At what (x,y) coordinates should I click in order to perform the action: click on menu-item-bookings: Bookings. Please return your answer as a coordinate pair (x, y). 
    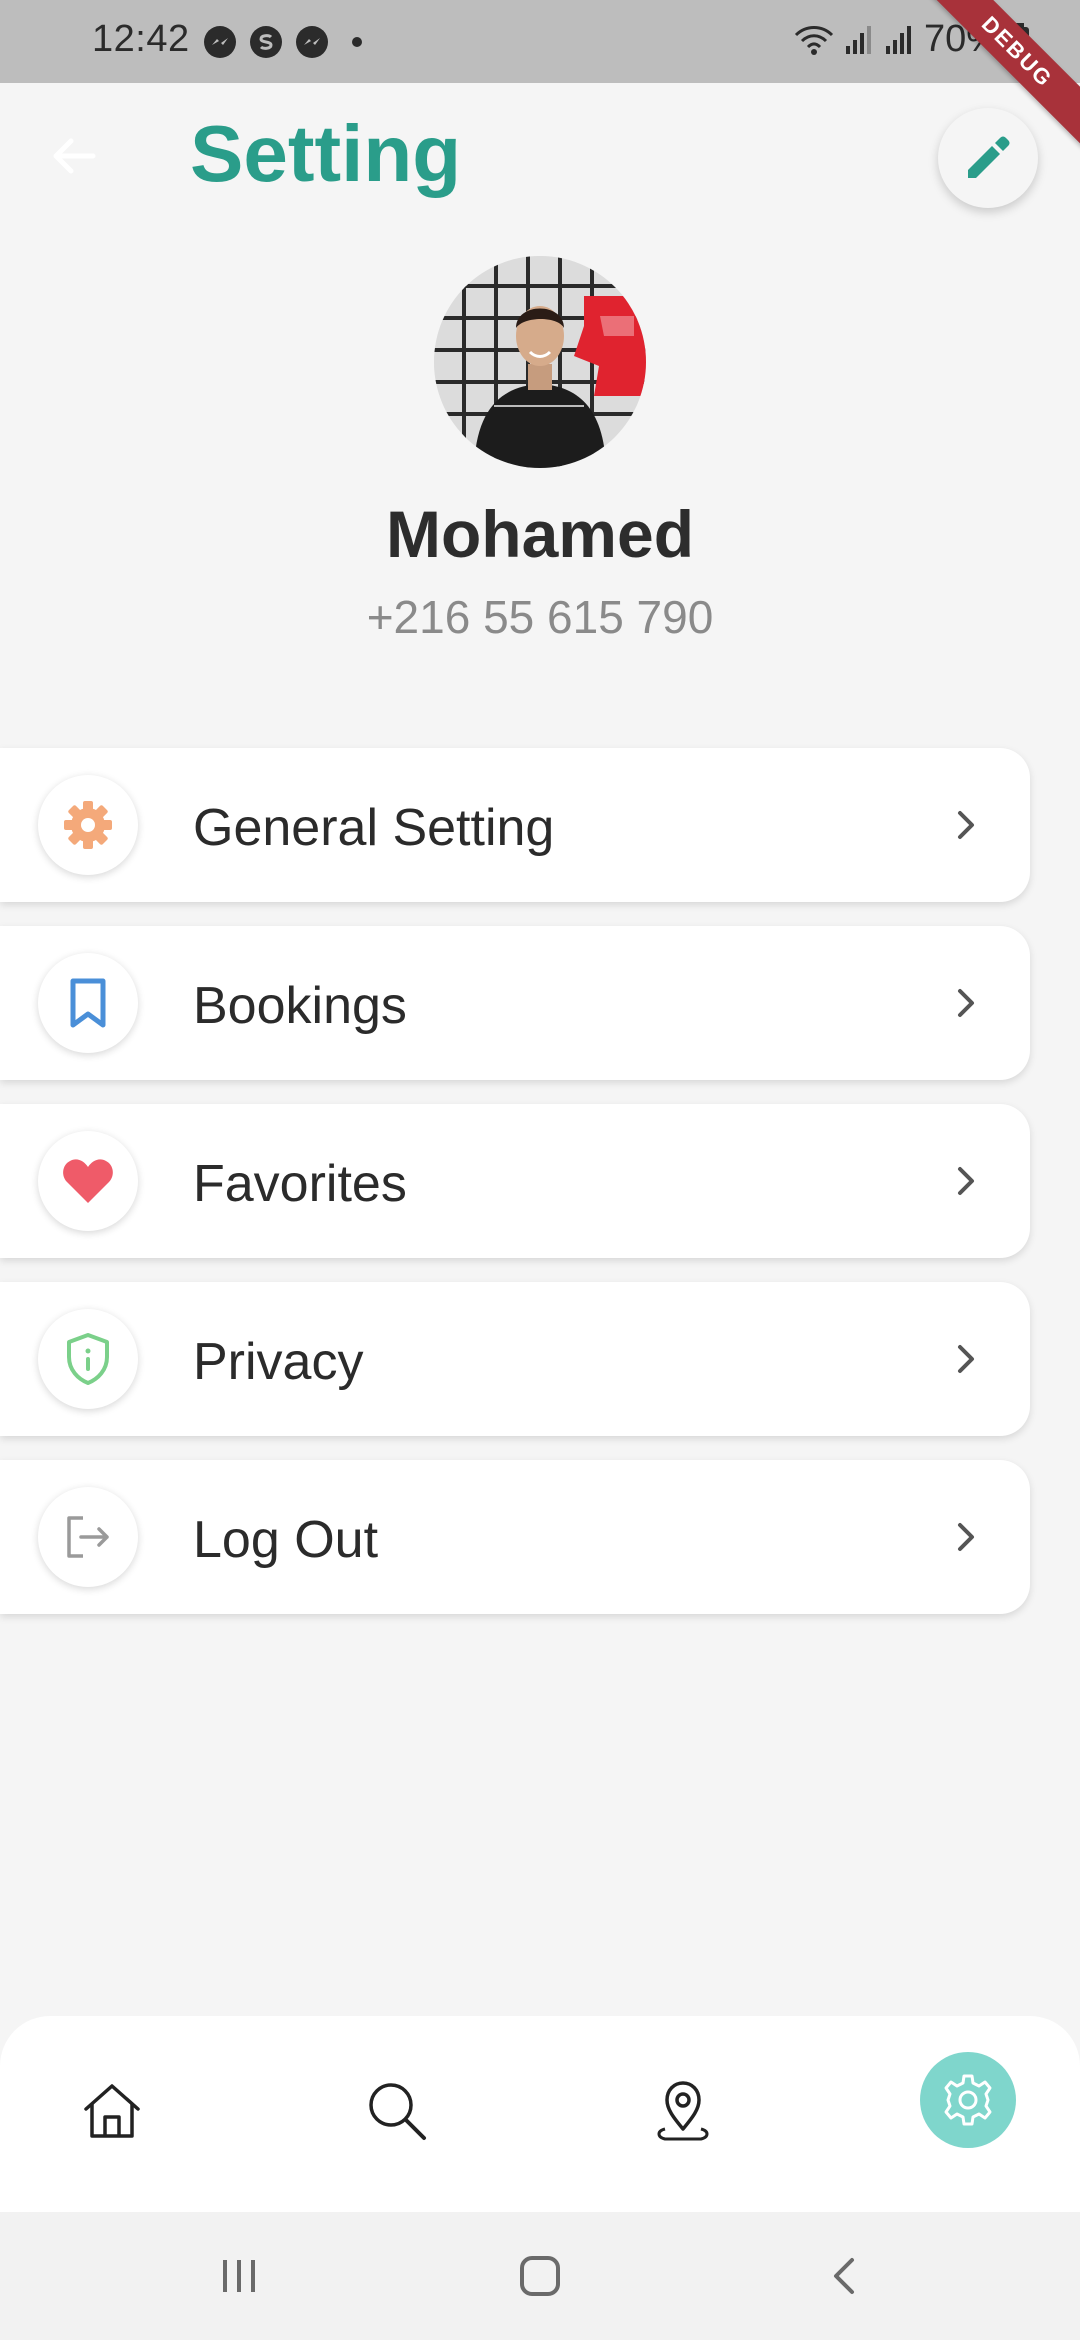
    Looking at the image, I should click on (515, 1003).